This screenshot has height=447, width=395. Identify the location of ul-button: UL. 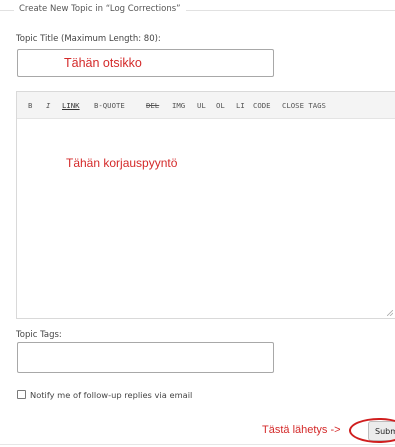
(201, 105).